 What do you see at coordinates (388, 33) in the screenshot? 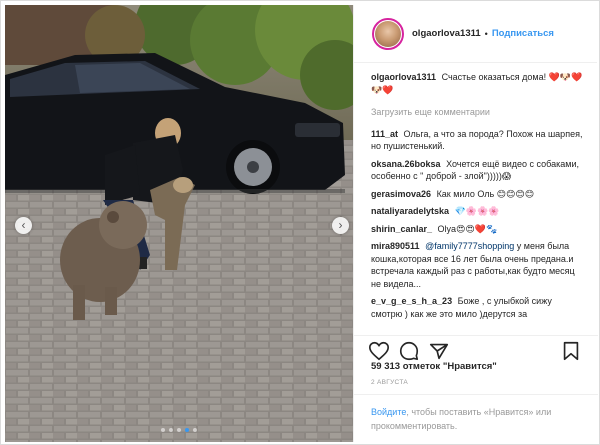
I see `avatar` at bounding box center [388, 33].